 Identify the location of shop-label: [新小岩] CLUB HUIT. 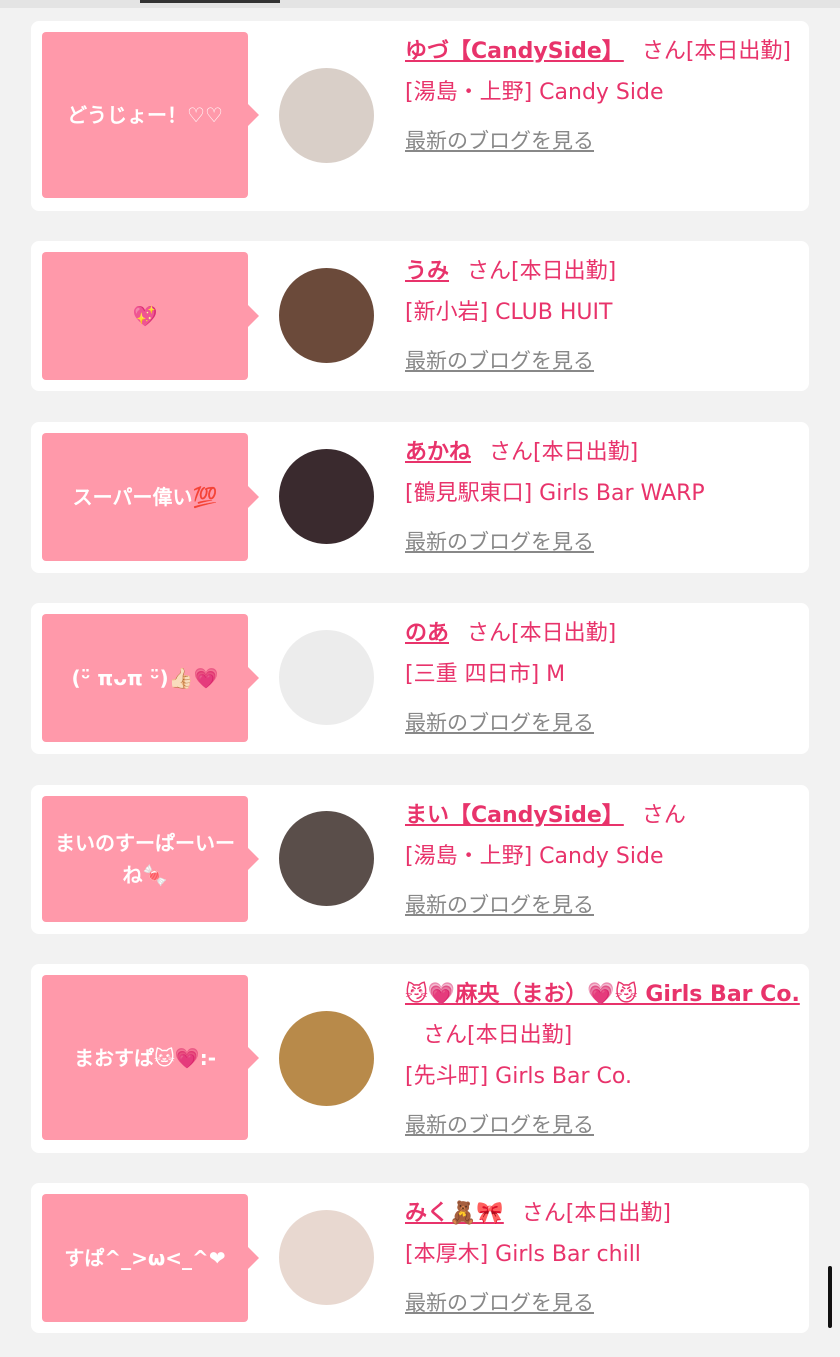
(509, 312).